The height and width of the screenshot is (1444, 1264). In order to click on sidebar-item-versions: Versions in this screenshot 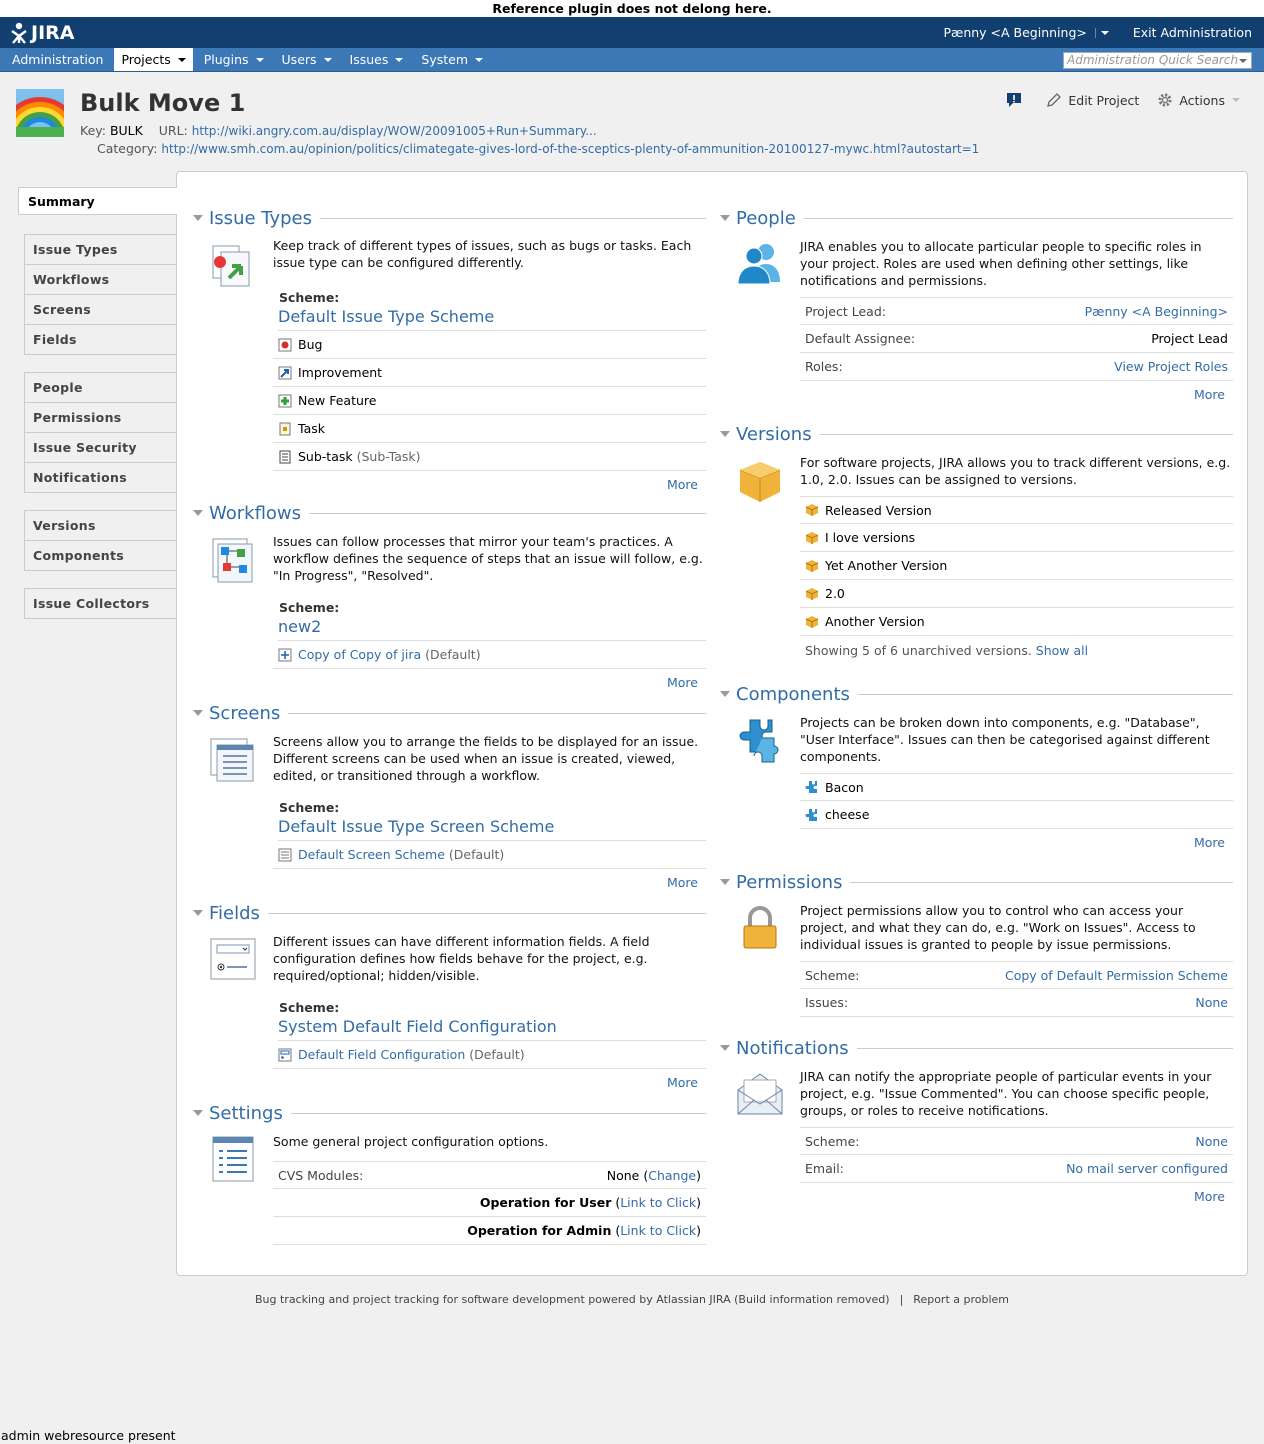, I will do `click(100, 526)`.